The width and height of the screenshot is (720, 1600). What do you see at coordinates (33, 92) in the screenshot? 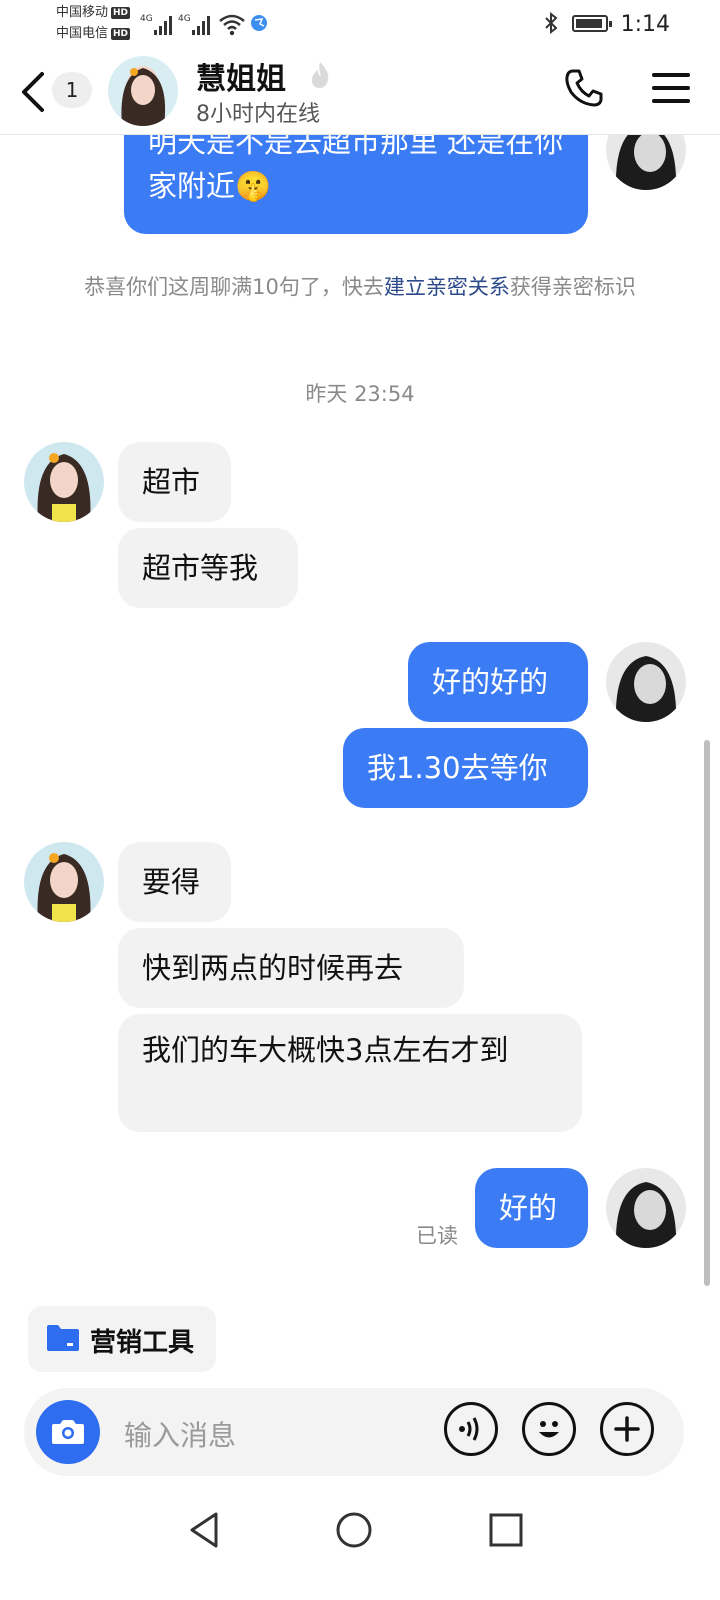
I see `back-icon` at bounding box center [33, 92].